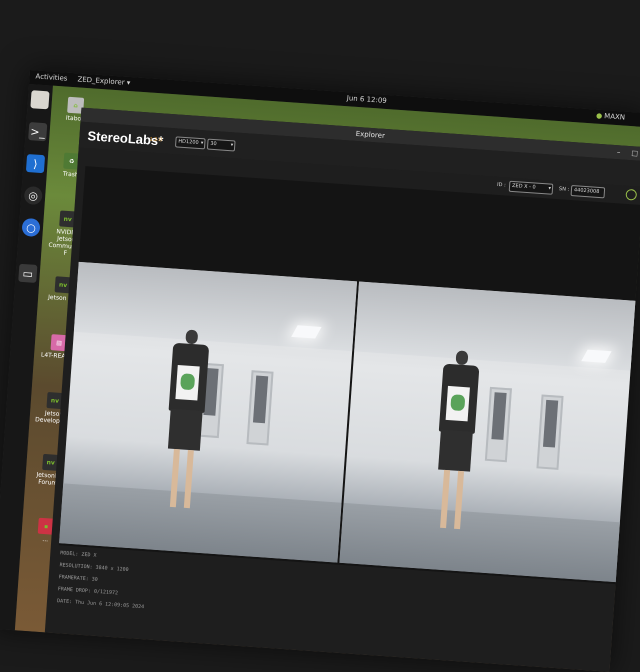 Image resolution: width=640 pixels, height=672 pixels. What do you see at coordinates (618, 152) in the screenshot?
I see `minimize-icon: –` at bounding box center [618, 152].